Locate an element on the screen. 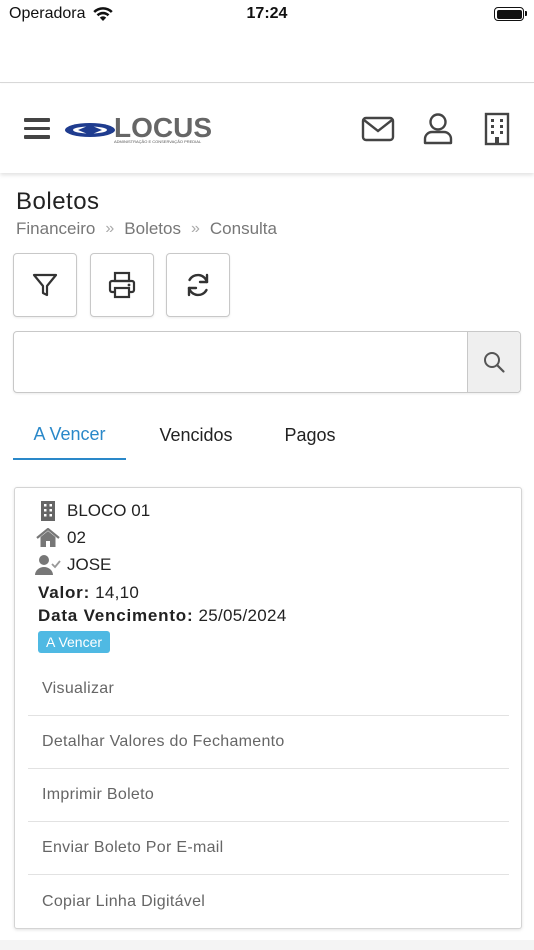  breadcrumb-item: Financeiro is located at coordinates (55, 229).